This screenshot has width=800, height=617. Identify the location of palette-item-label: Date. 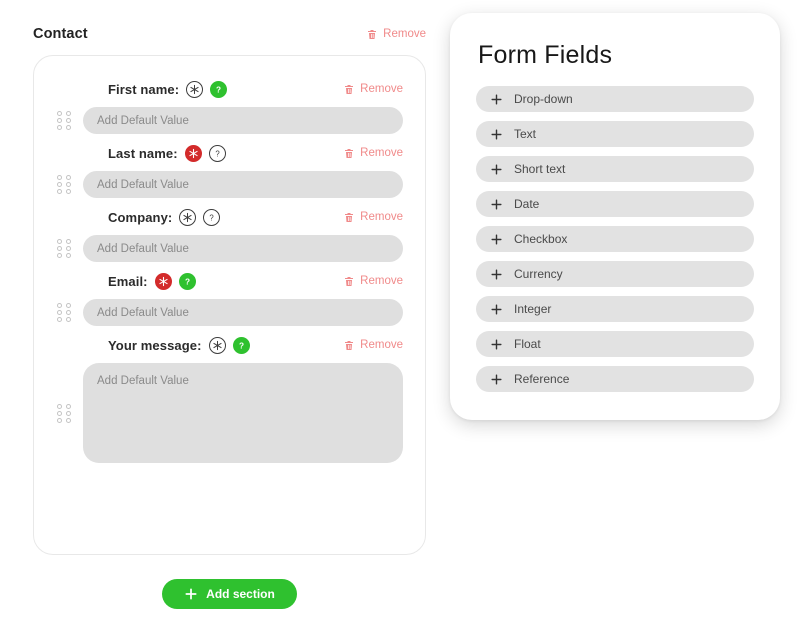
(527, 204).